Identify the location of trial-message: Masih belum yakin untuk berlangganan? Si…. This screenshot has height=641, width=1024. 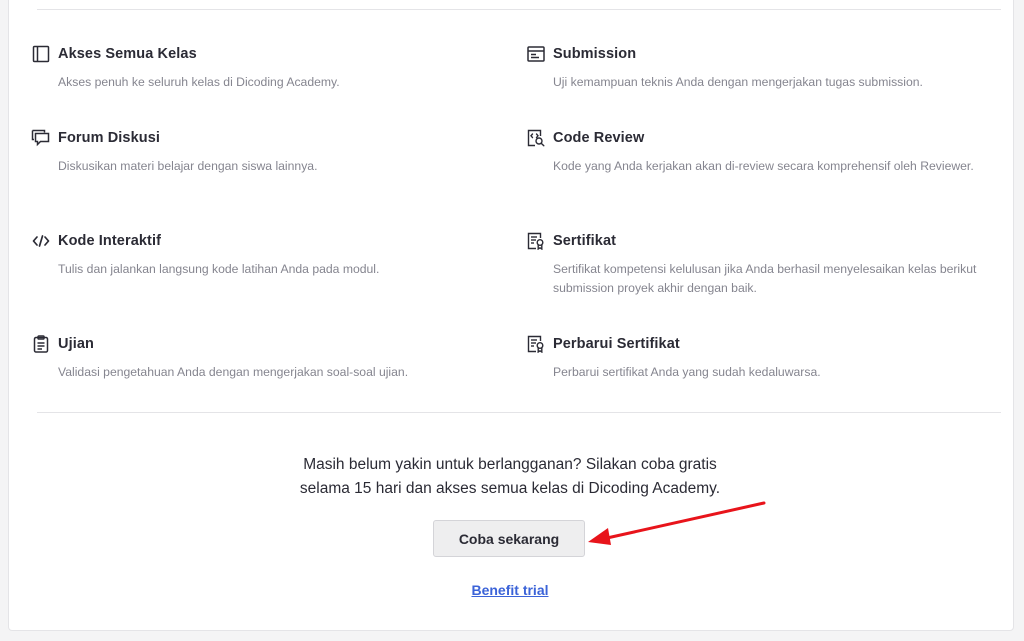
(510, 477).